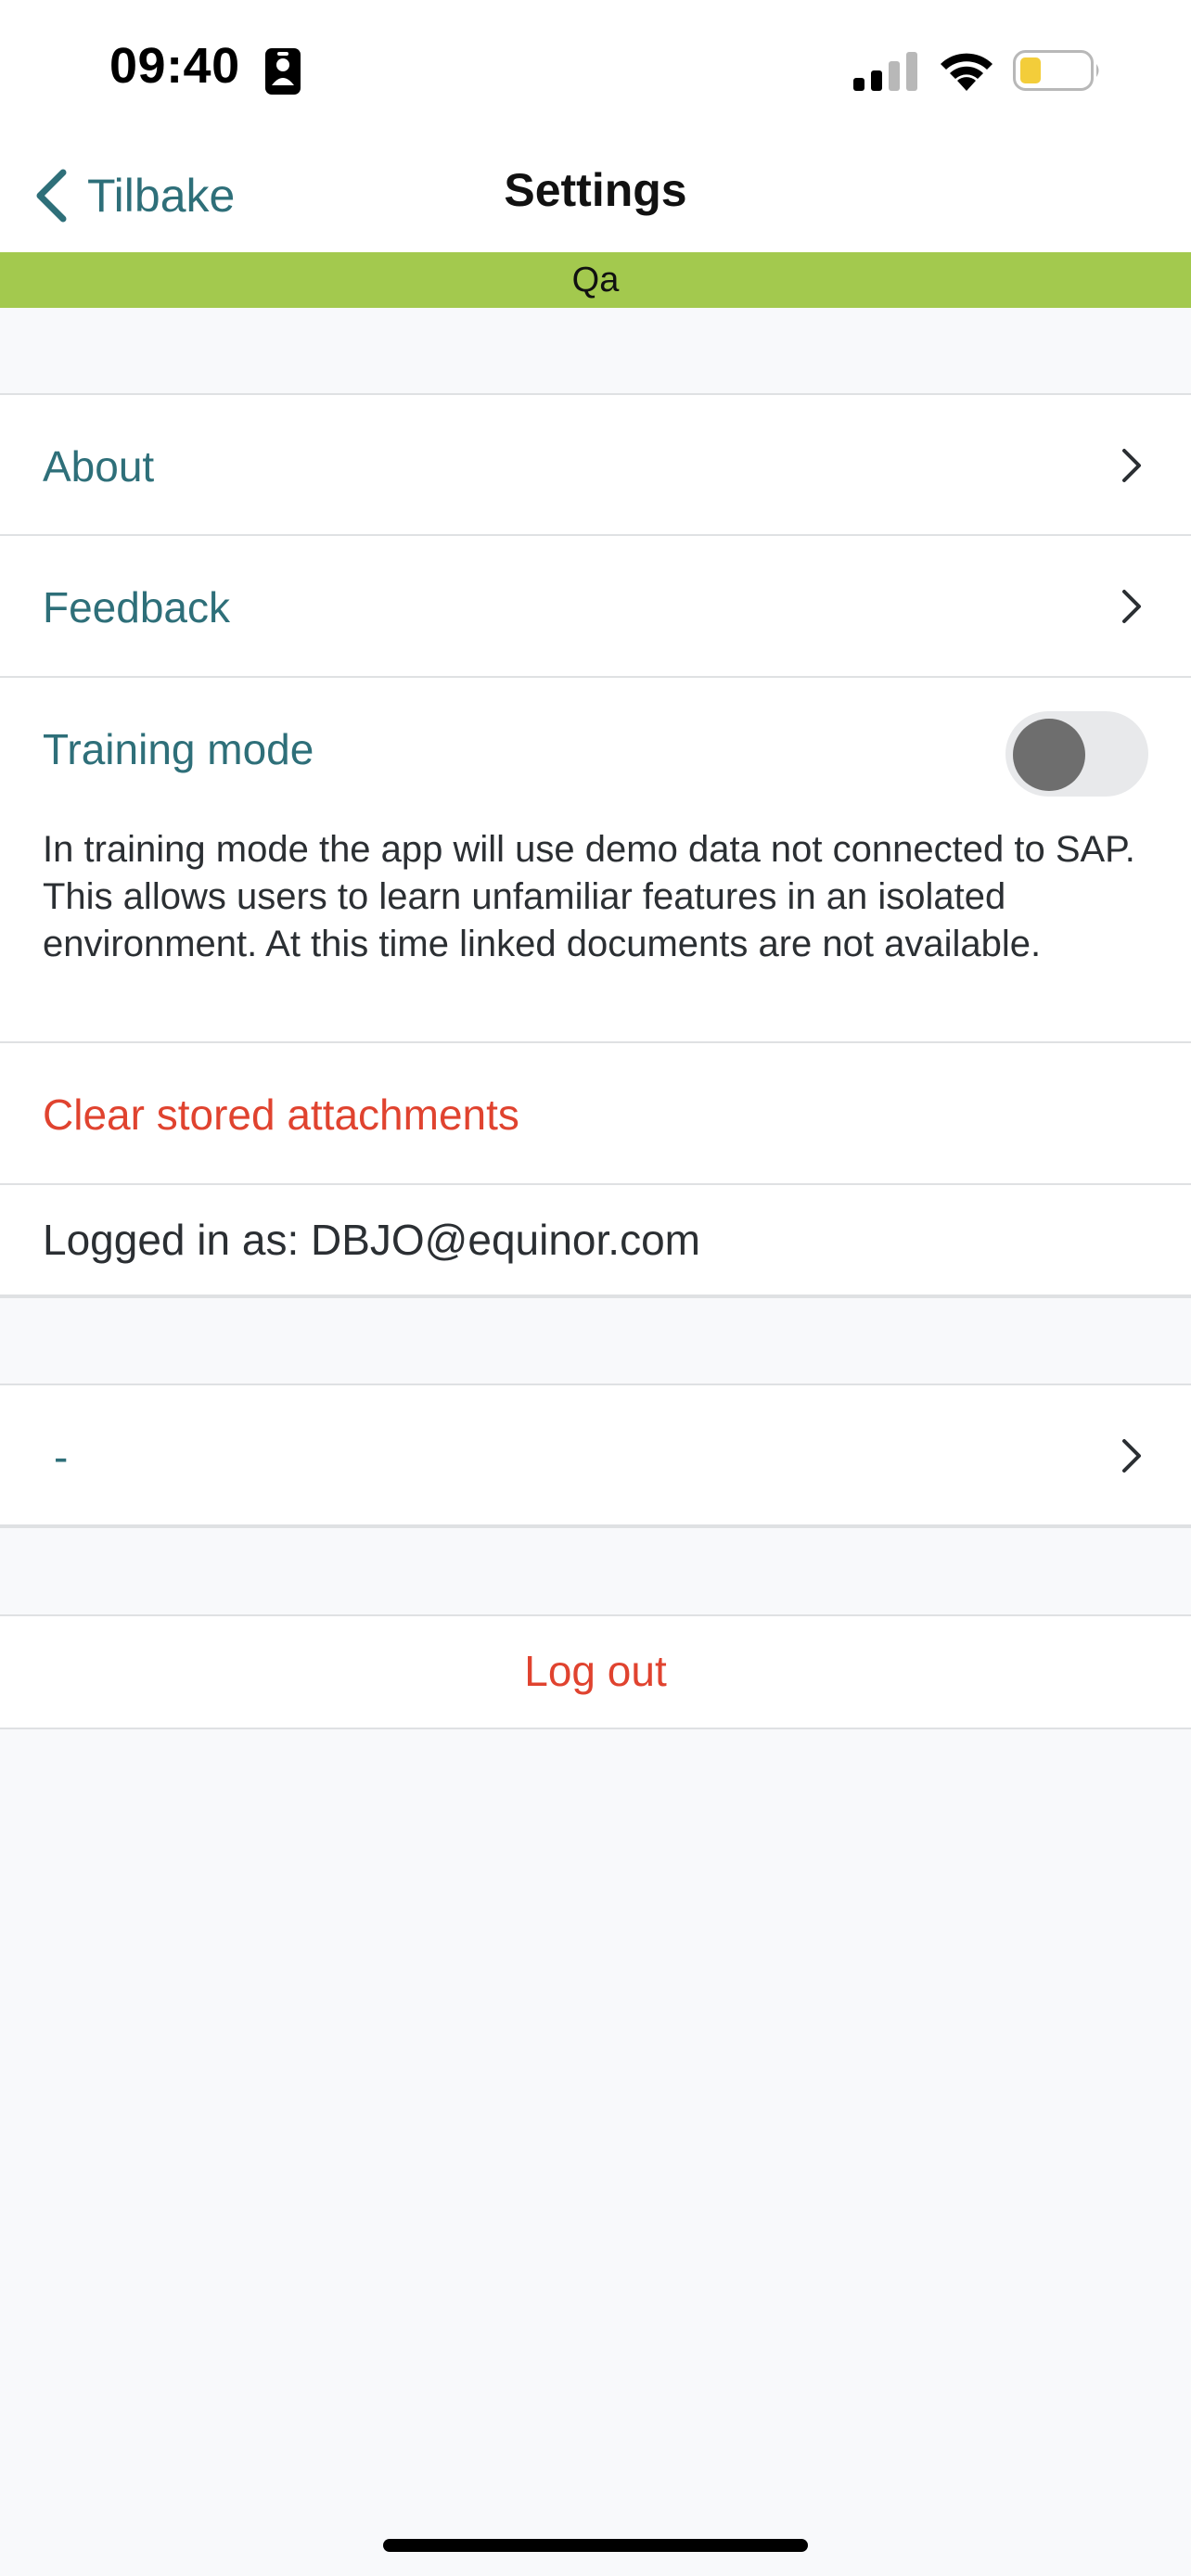 This screenshot has height=2576, width=1191. I want to click on feedback-label: Feedback, so click(137, 607).